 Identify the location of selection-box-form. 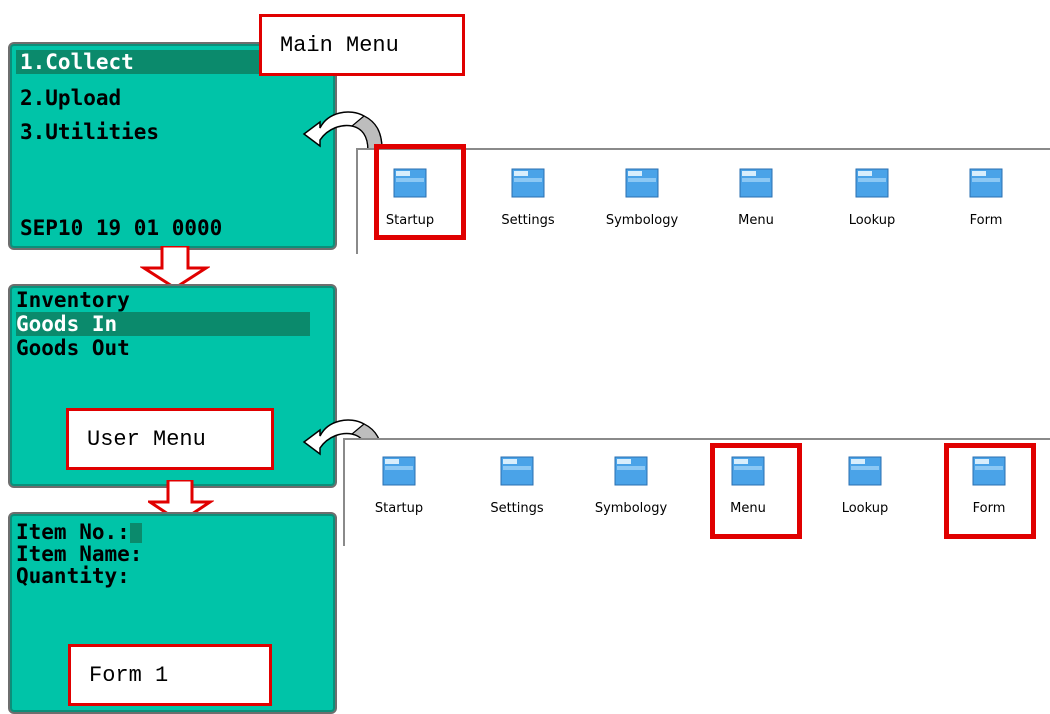
(990, 491).